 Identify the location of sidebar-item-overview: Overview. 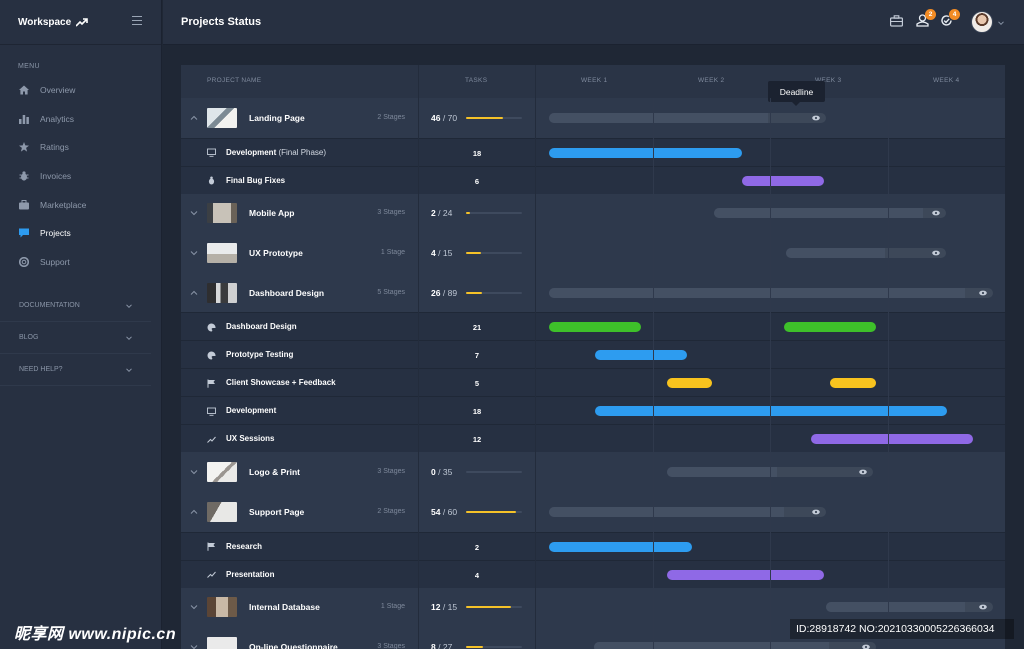
(80, 90).